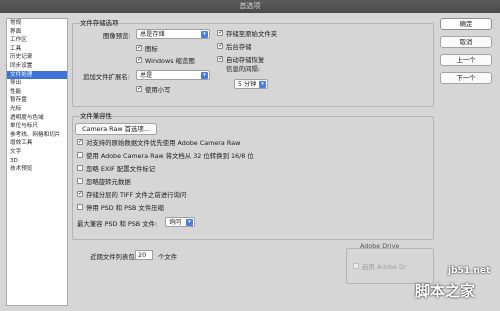 Image resolution: width=500 pixels, height=311 pixels. I want to click on ignore-rotation-label: 忽略旋转元数据, so click(108, 182).